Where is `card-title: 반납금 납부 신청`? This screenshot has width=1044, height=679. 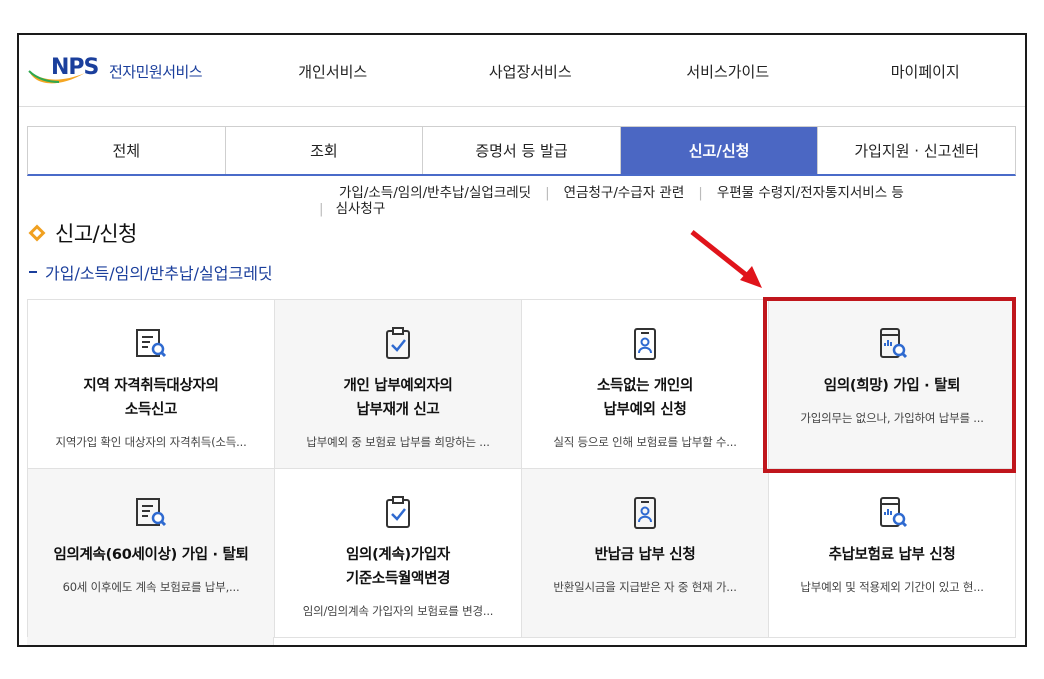
card-title: 반납금 납부 신청 is located at coordinates (645, 555).